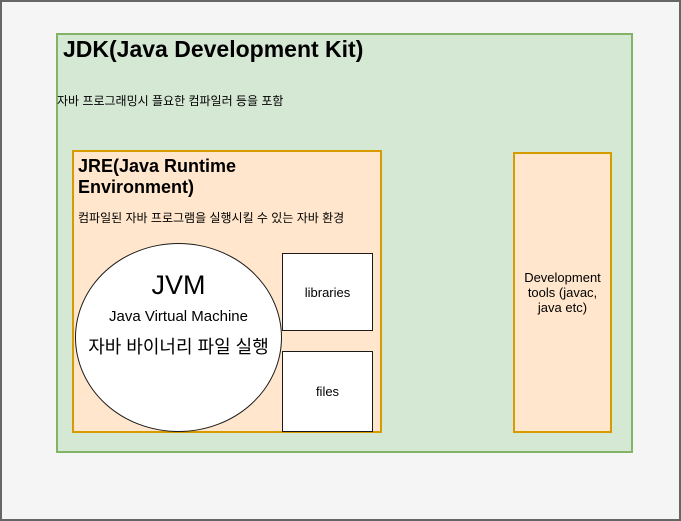  I want to click on libraries-label: libraries, so click(327, 292).